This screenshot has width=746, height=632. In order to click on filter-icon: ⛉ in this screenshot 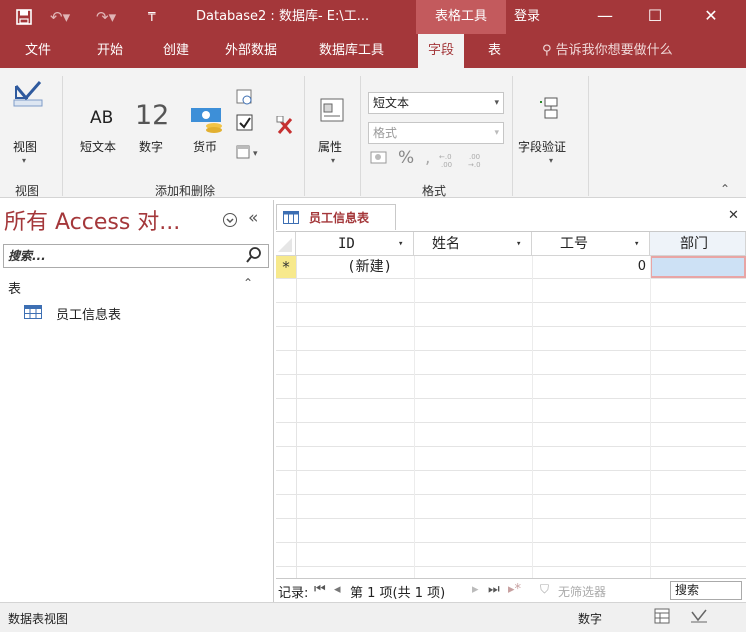, I will do `click(544, 589)`.